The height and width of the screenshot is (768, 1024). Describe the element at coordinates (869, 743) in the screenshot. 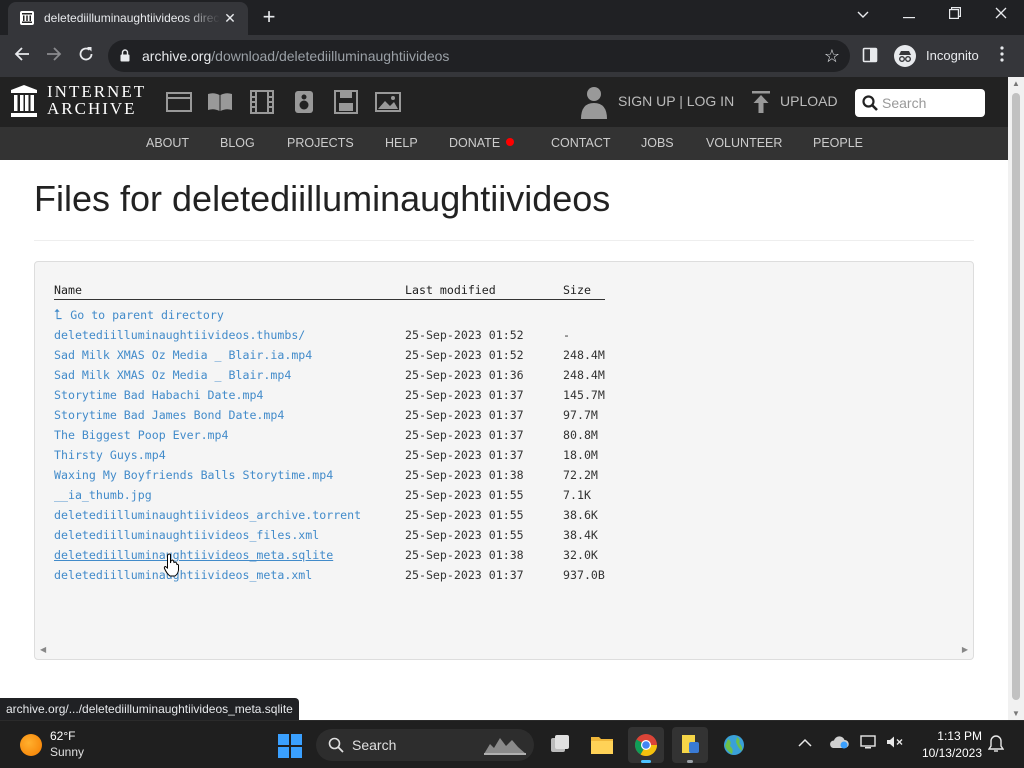

I see `network-display-icon` at that location.